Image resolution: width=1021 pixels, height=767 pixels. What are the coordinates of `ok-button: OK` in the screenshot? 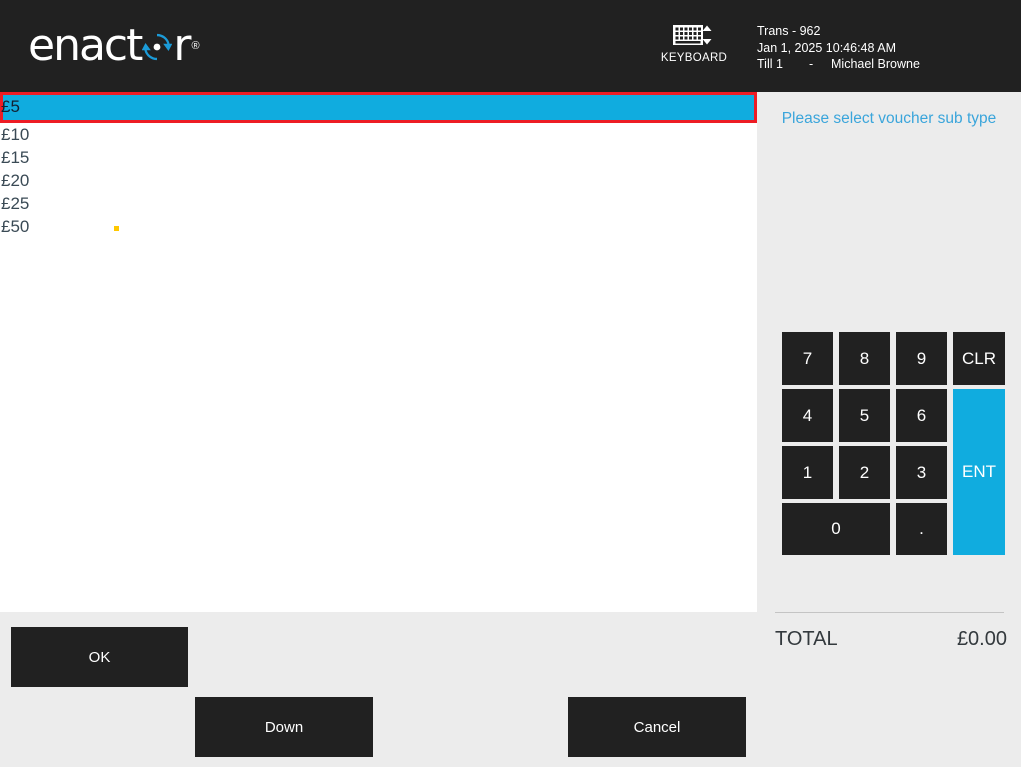 It's located at (99, 657).